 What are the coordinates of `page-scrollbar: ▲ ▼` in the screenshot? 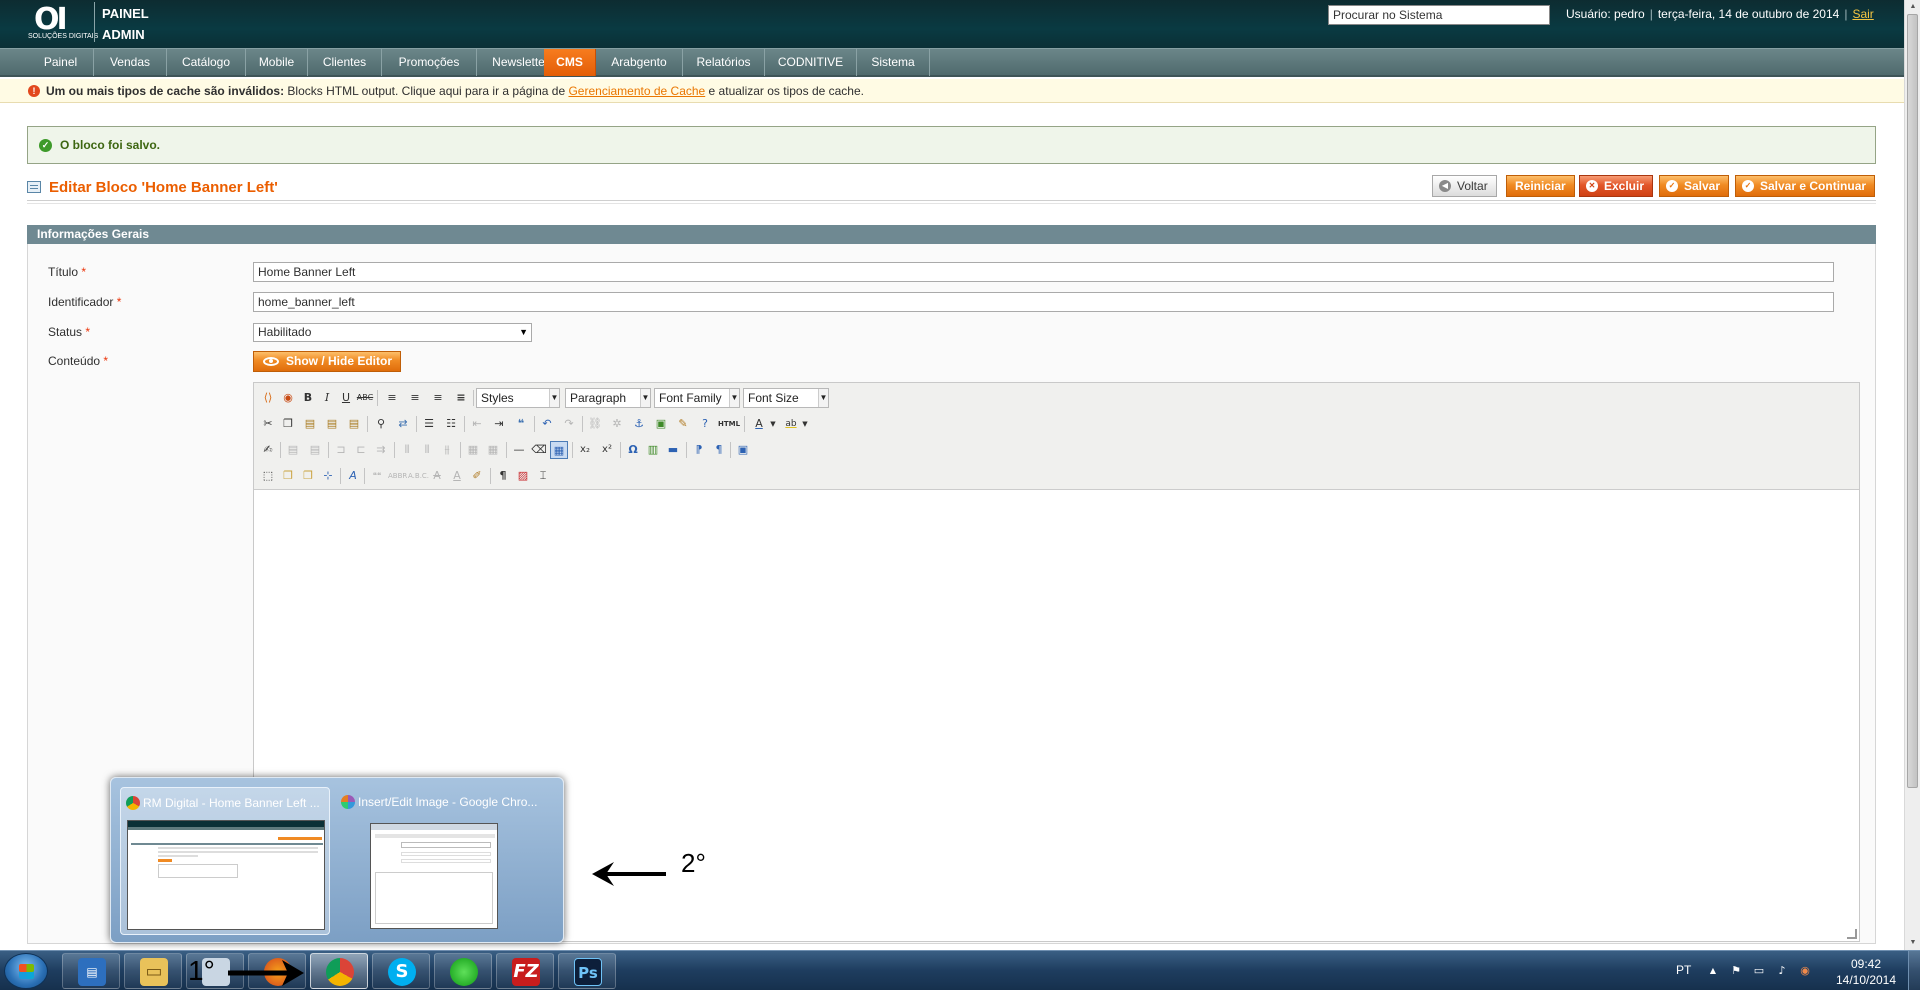 It's located at (1912, 475).